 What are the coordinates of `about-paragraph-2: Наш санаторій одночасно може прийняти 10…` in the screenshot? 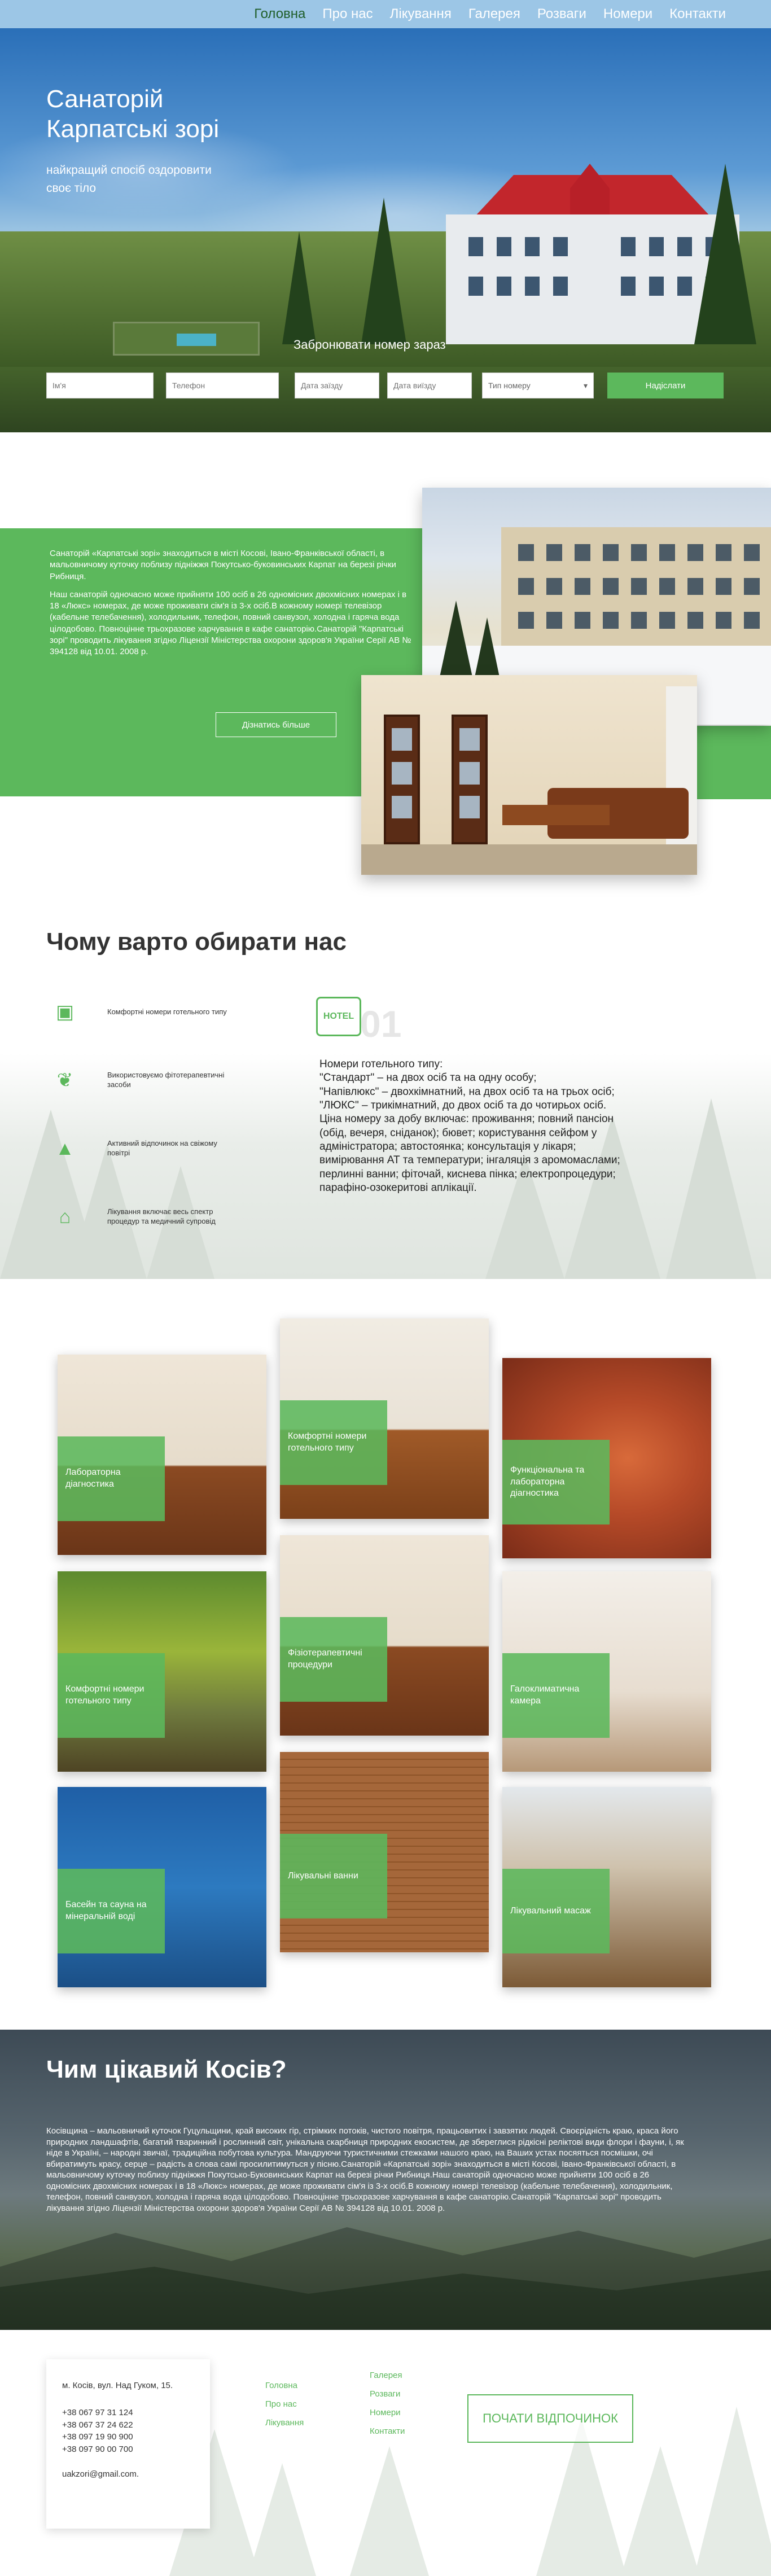 It's located at (230, 622).